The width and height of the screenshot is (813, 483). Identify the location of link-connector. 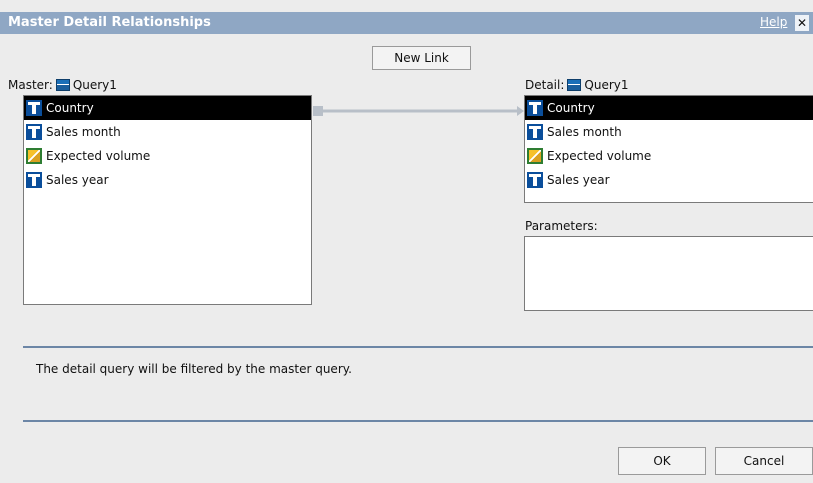
(418, 111).